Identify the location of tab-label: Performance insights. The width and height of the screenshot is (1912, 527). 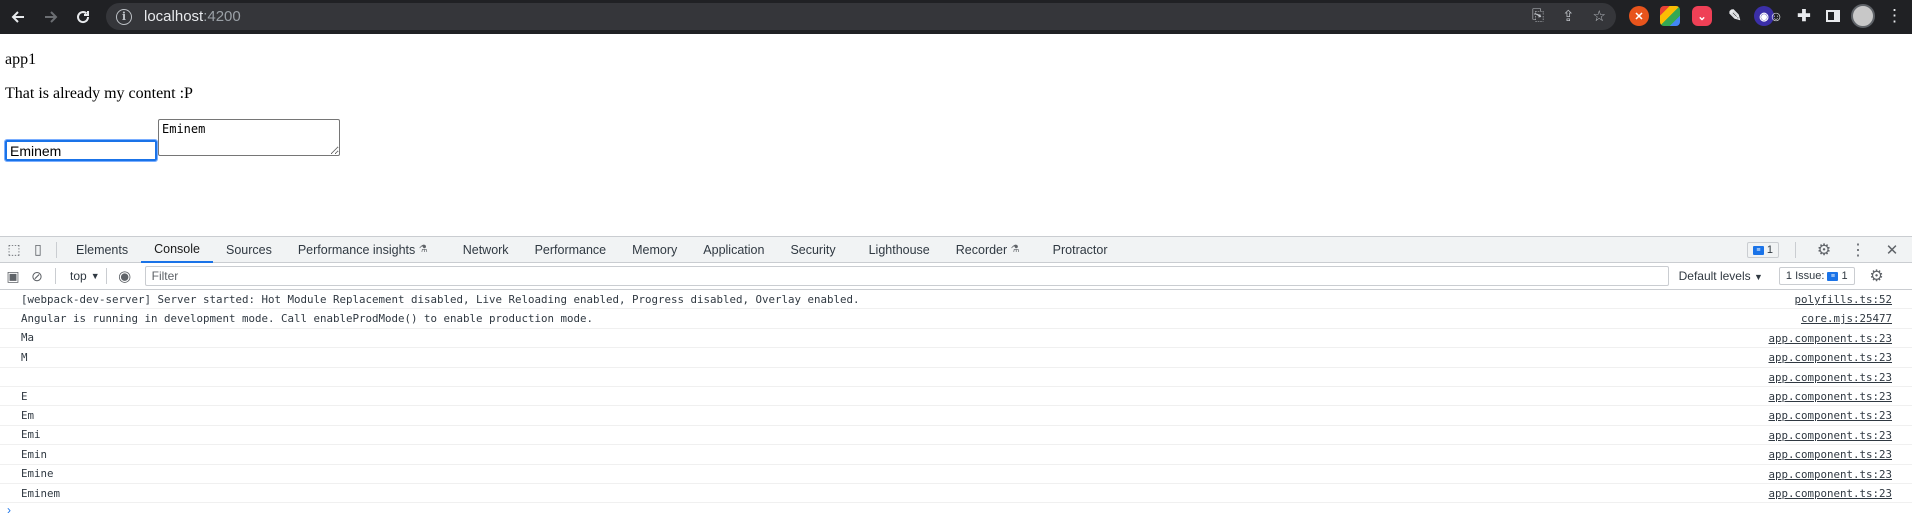
(356, 249).